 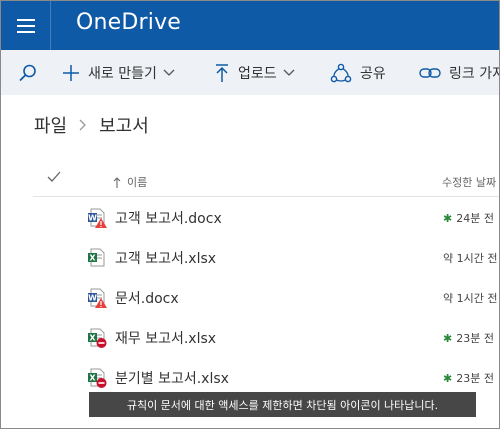 I want to click on search-button, so click(x=28, y=72).